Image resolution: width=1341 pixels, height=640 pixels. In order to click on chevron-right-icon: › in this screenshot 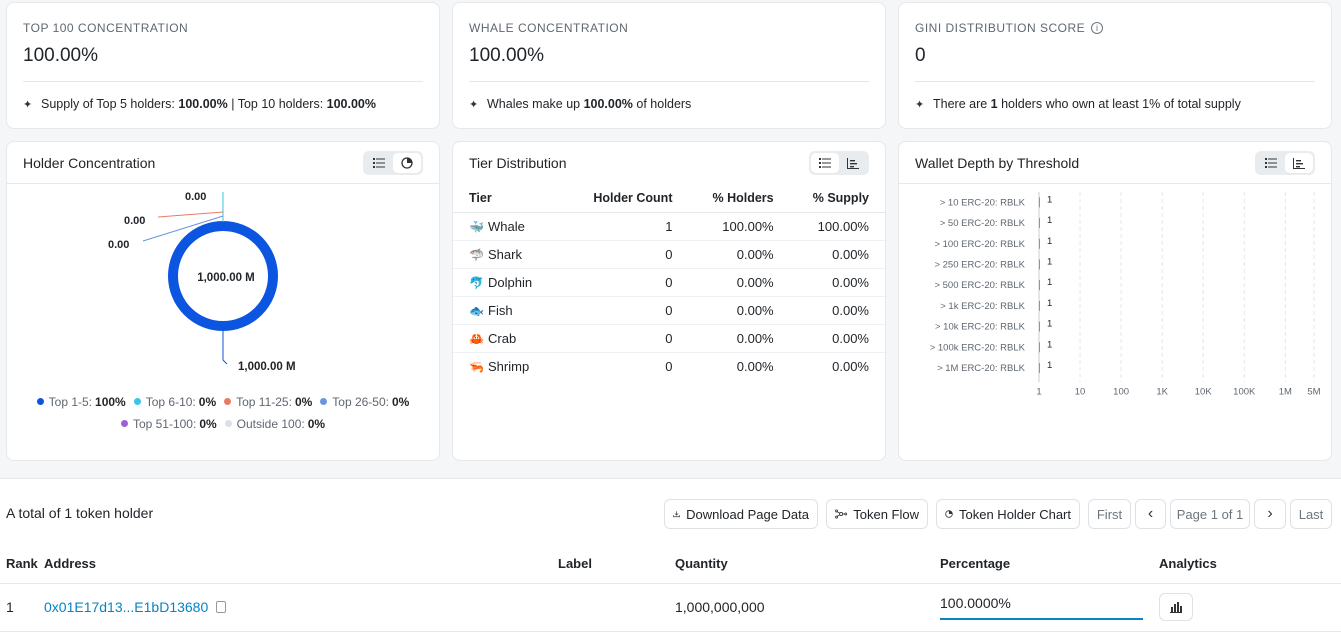, I will do `click(1270, 513)`.